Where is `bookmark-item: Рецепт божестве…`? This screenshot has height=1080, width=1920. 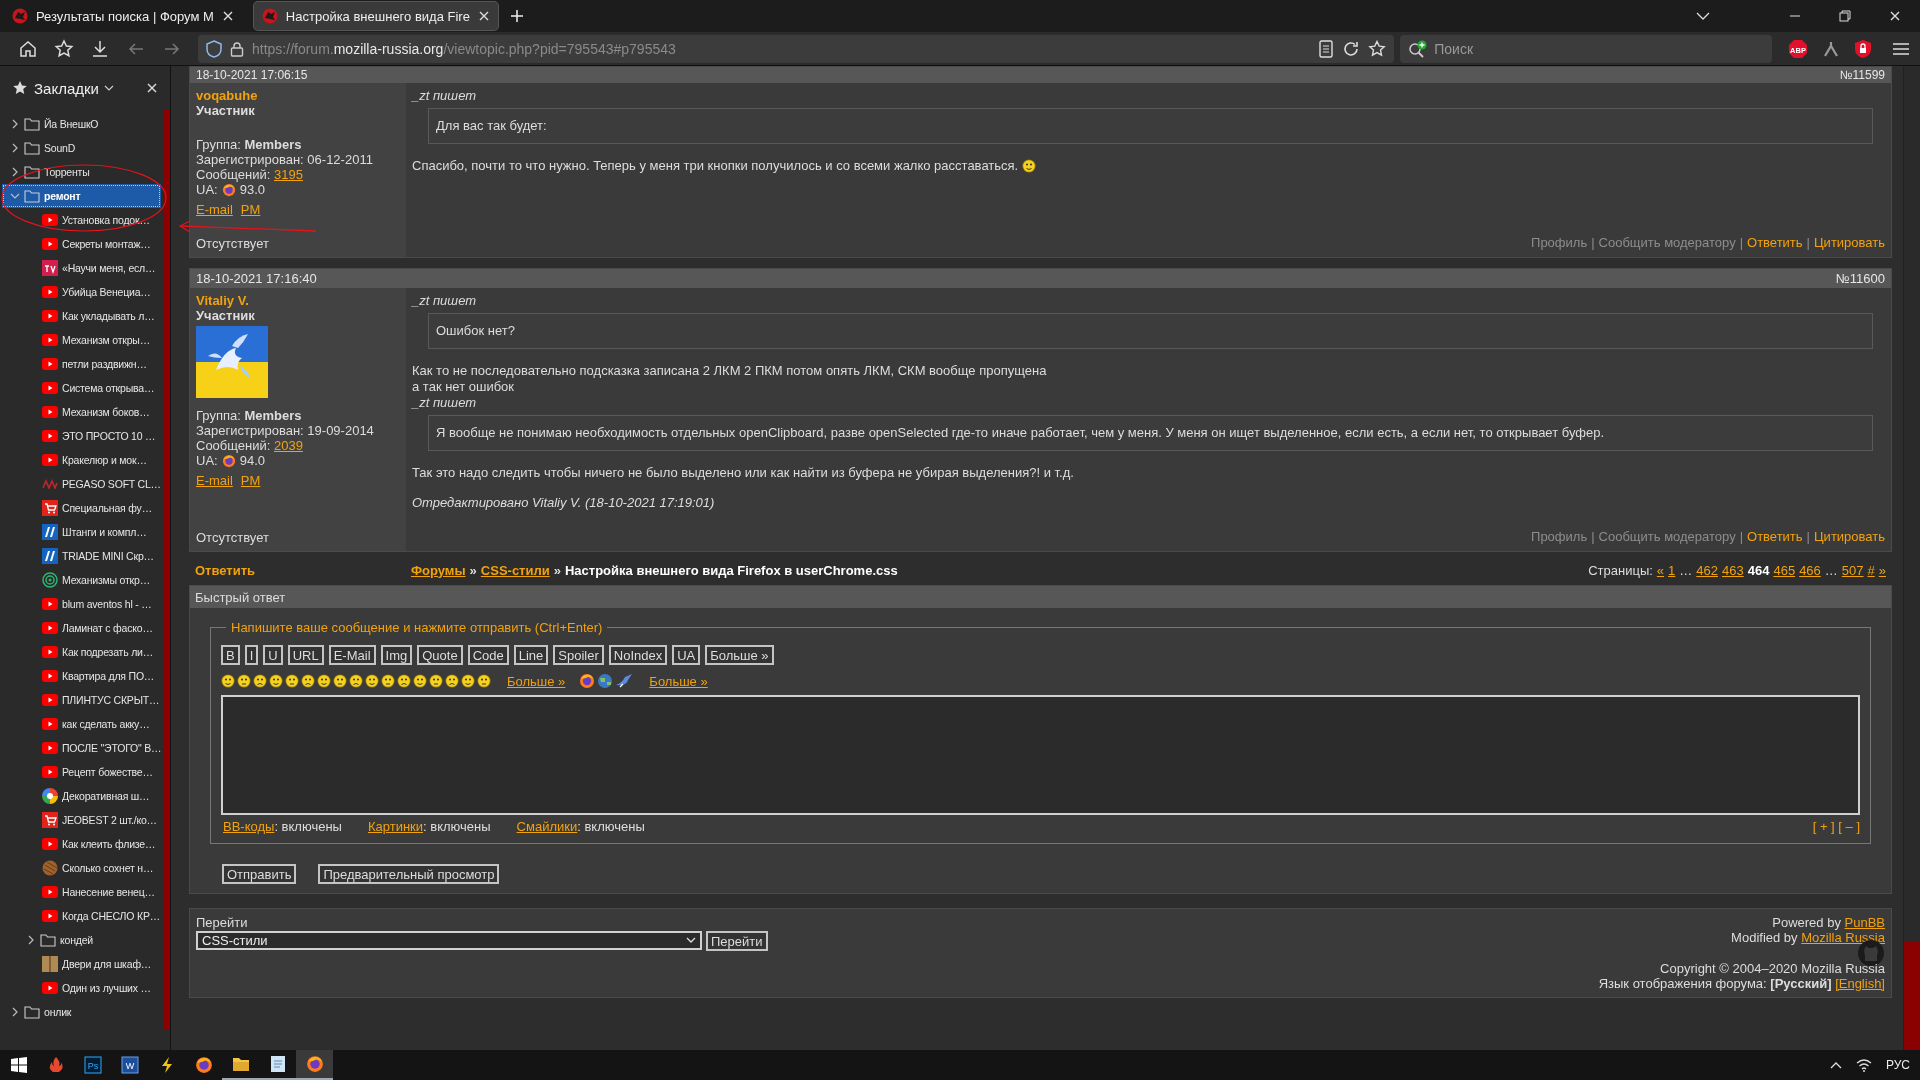 bookmark-item: Рецепт божестве… is located at coordinates (81, 772).